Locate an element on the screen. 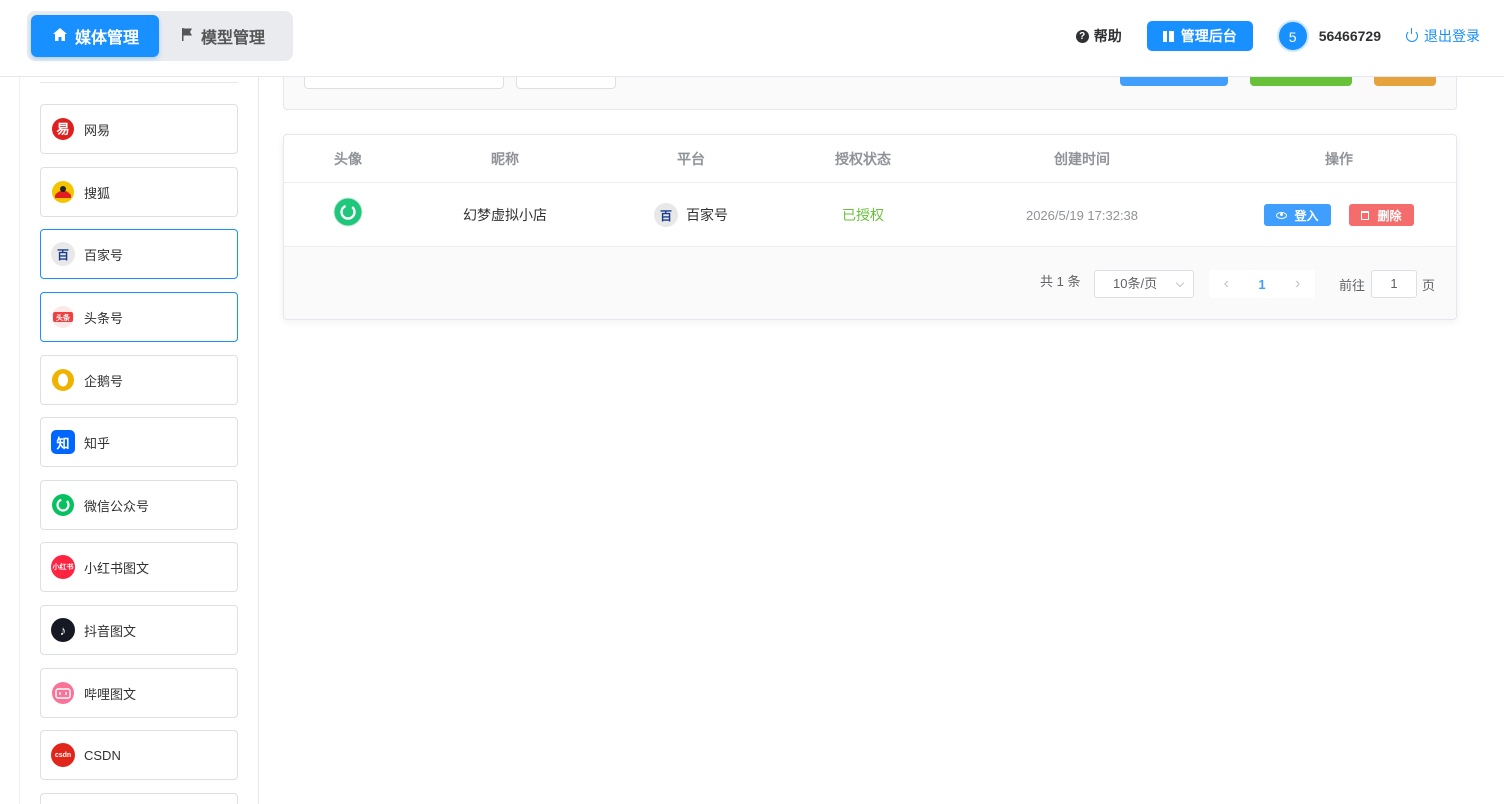 The width and height of the screenshot is (1504, 804). page-nav: ‹ 1 › is located at coordinates (1262, 284).